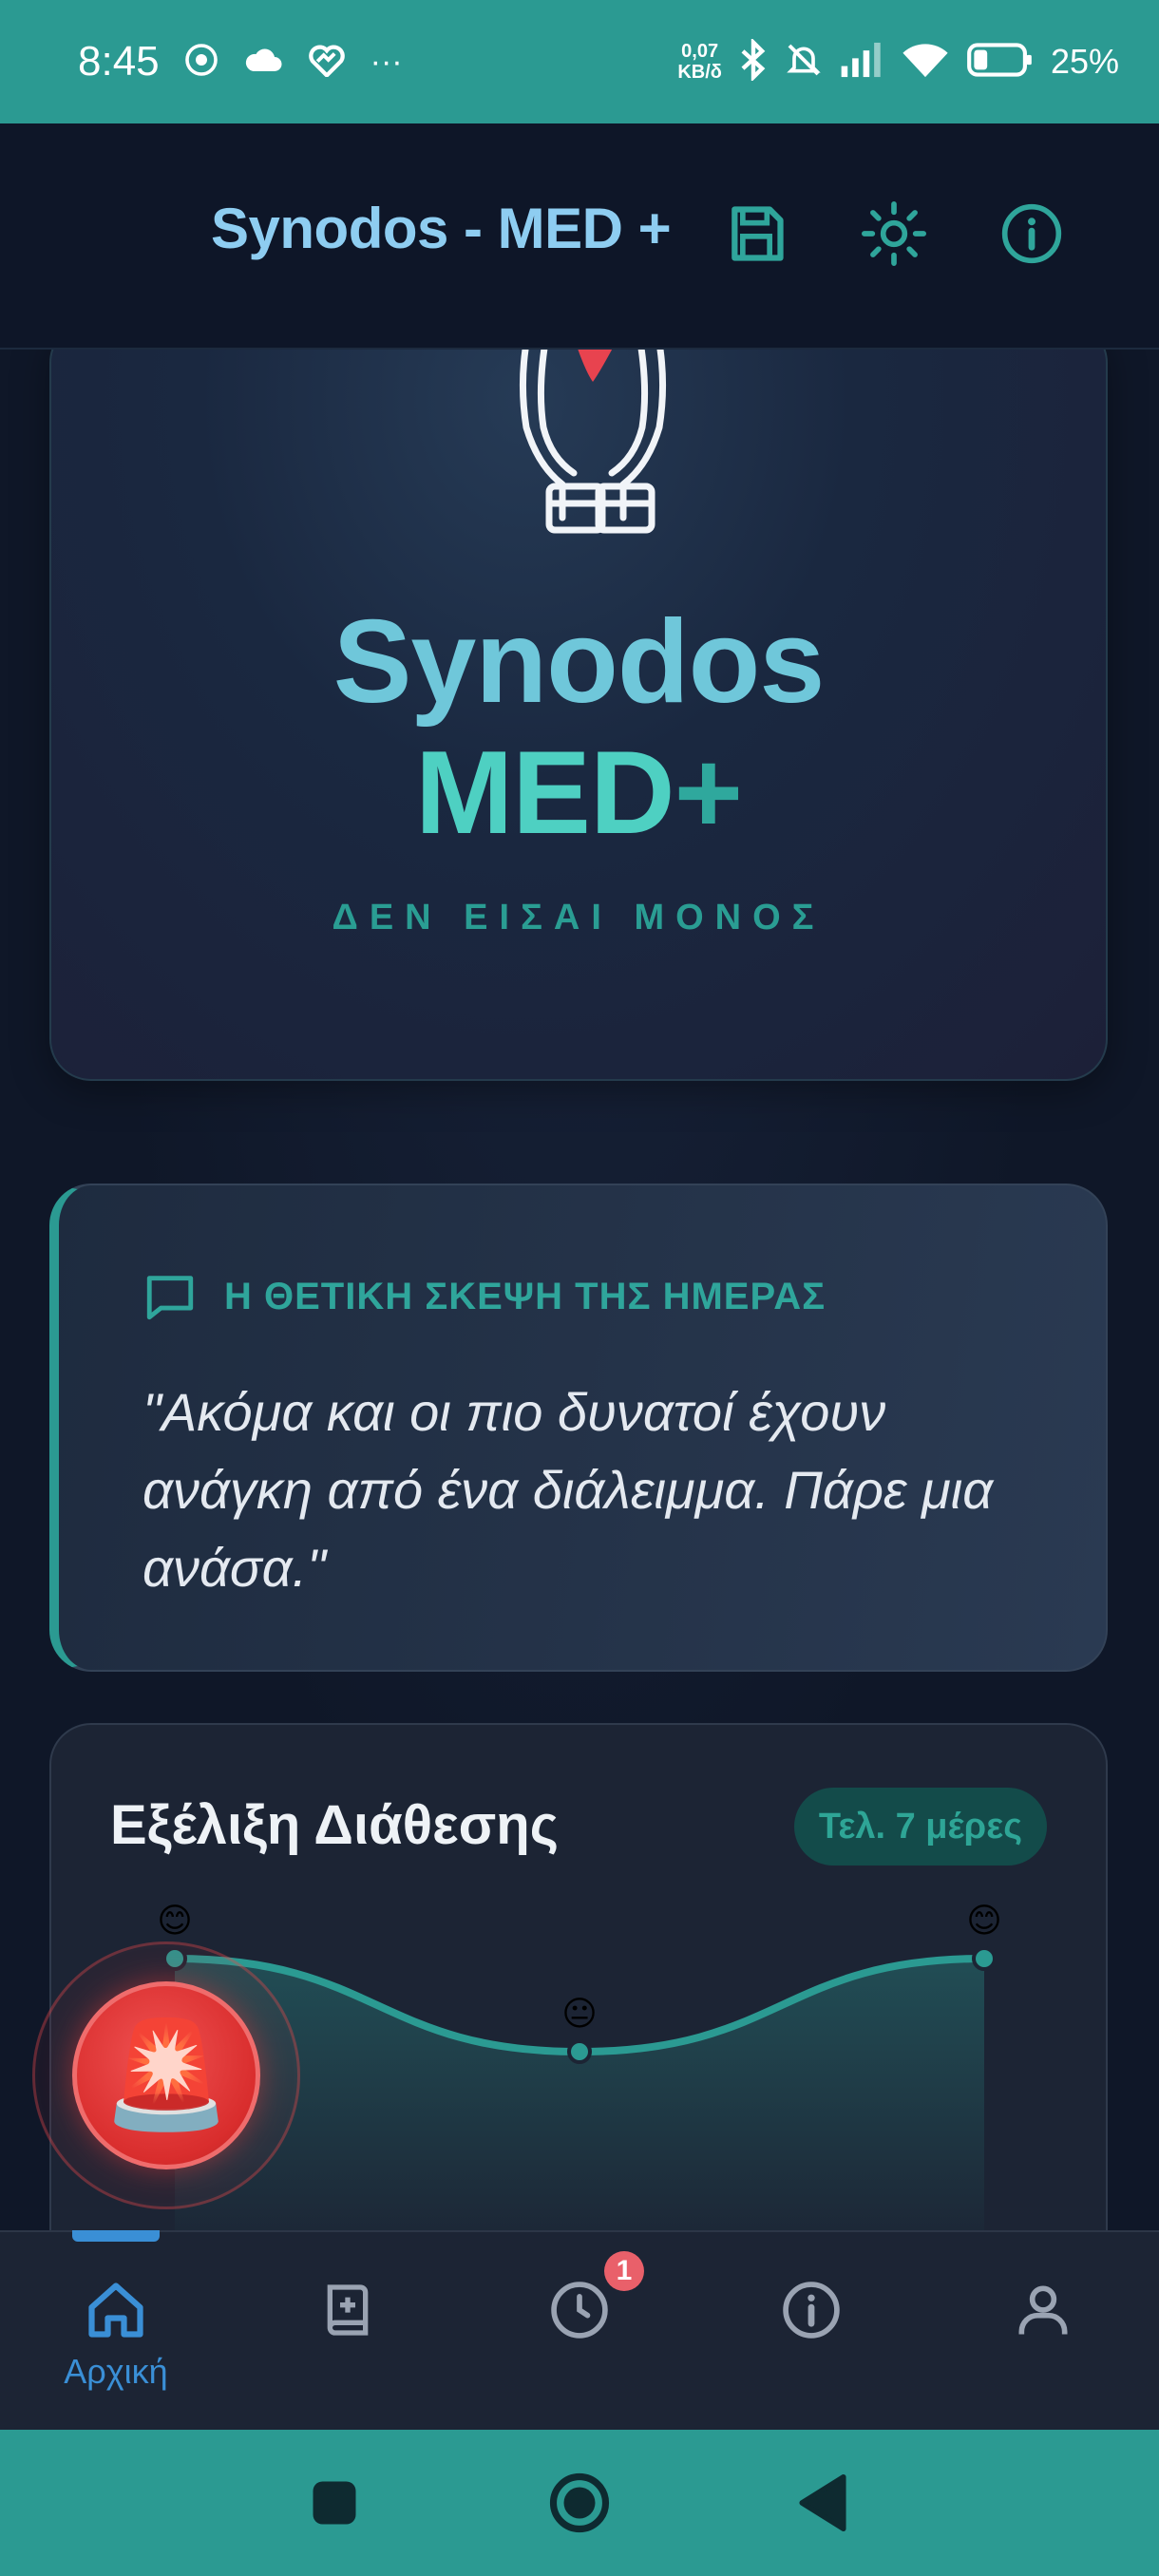 The height and width of the screenshot is (2576, 1159). I want to click on app-header: Synodos - MED +, so click(579, 236).